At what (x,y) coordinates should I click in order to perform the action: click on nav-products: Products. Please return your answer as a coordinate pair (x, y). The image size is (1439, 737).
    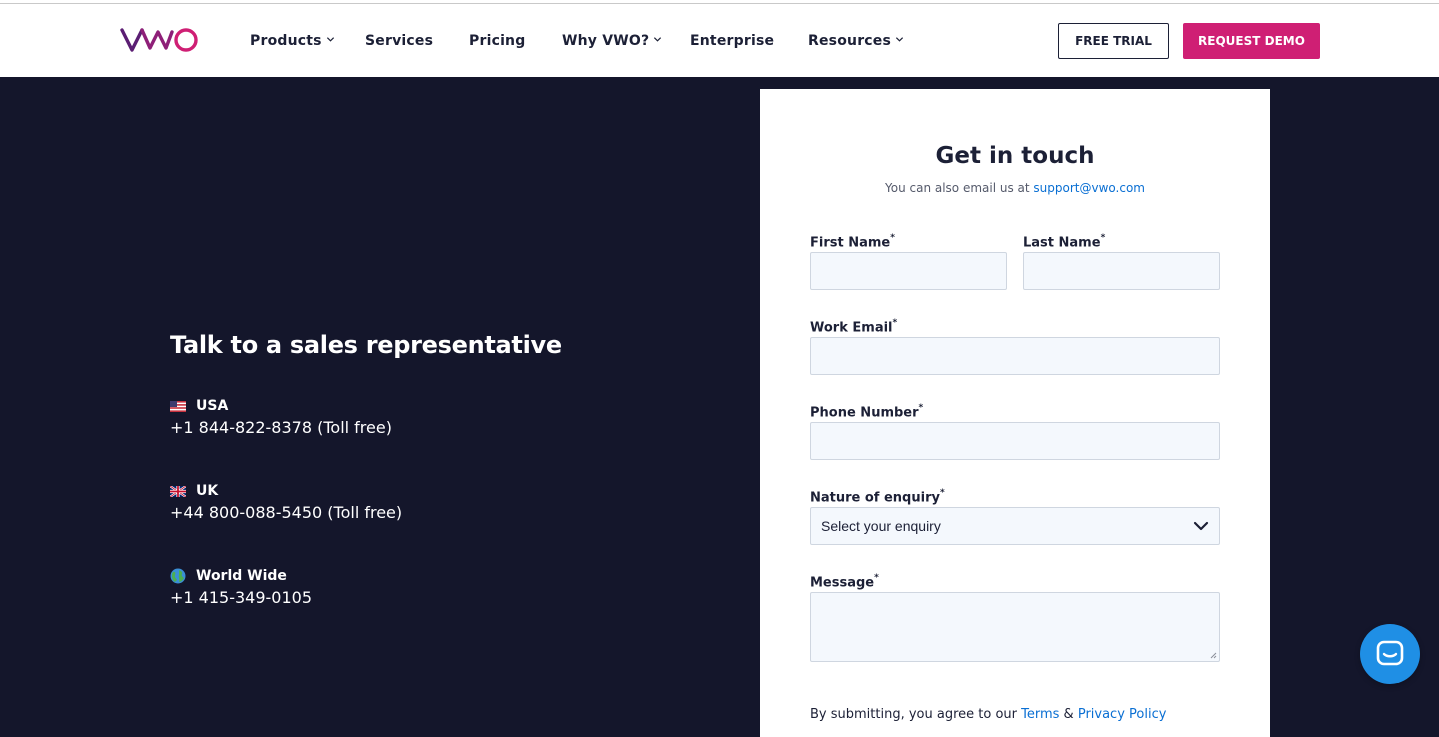
    Looking at the image, I should click on (292, 41).